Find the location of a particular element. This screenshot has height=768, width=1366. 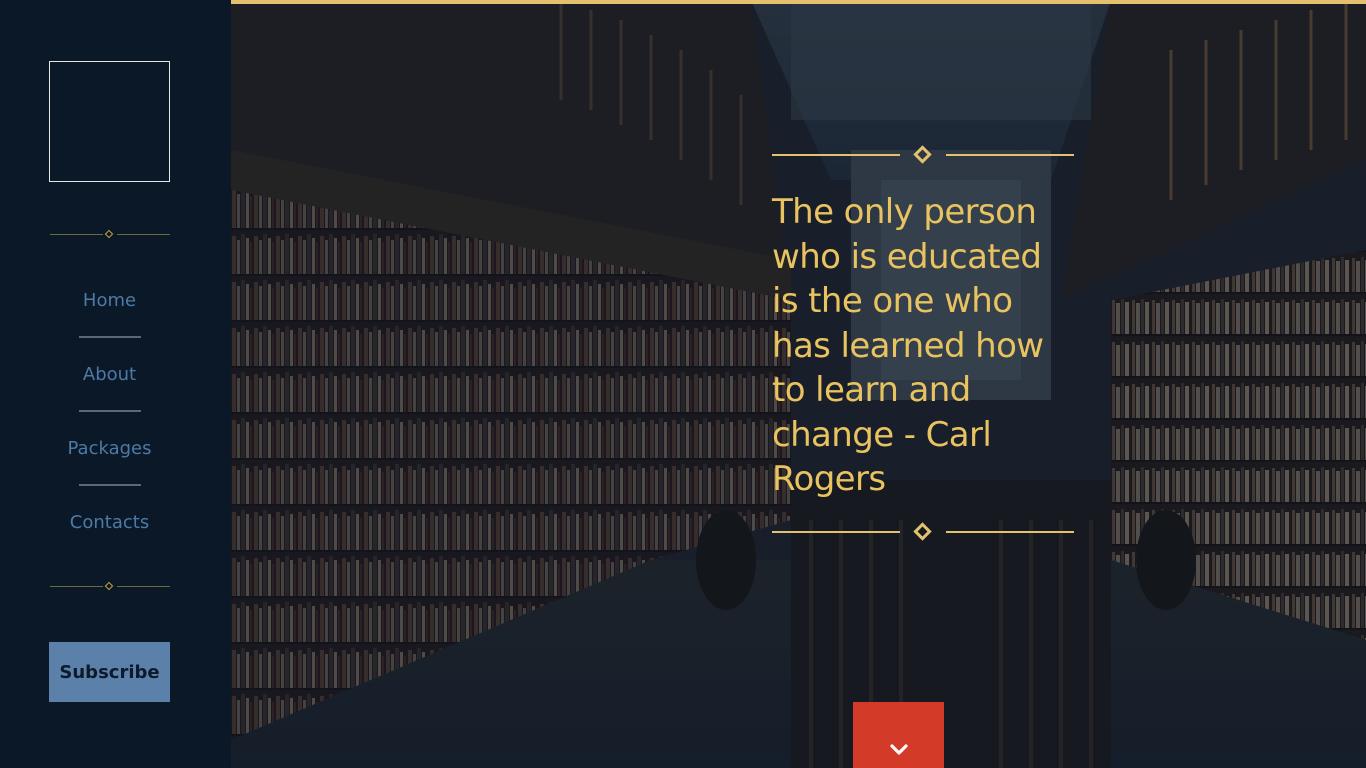

subscribe-button: Subscribe is located at coordinates (109, 672).